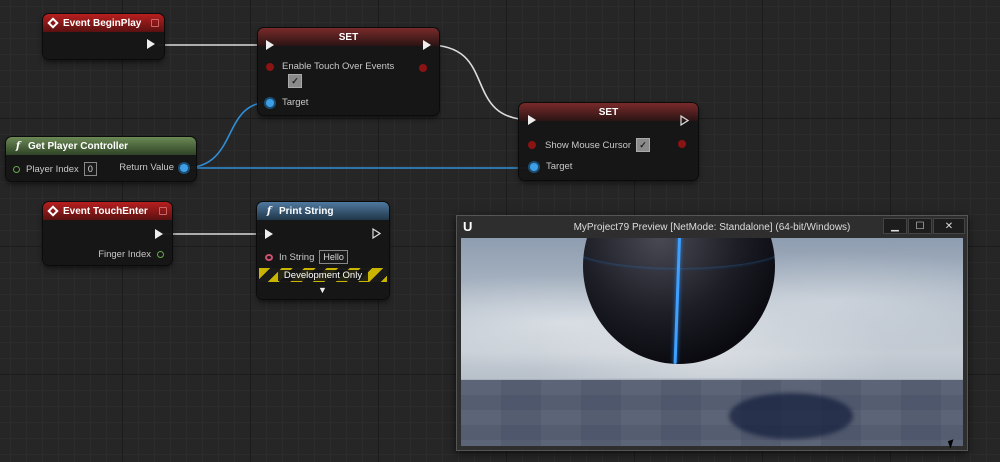 Image resolution: width=1000 pixels, height=462 pixels. I want to click on close-button: ✕, so click(949, 226).